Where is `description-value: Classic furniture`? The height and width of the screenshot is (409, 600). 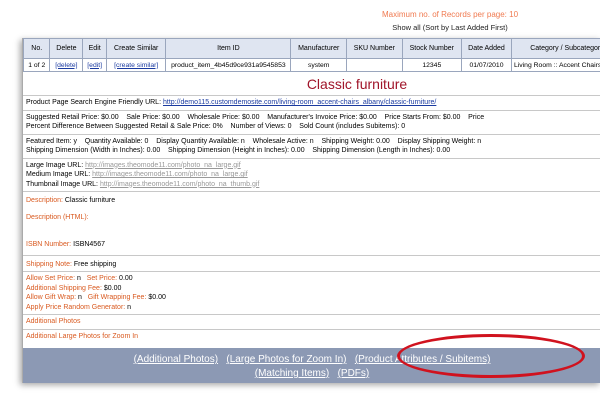
description-value: Classic furniture is located at coordinates (90, 200).